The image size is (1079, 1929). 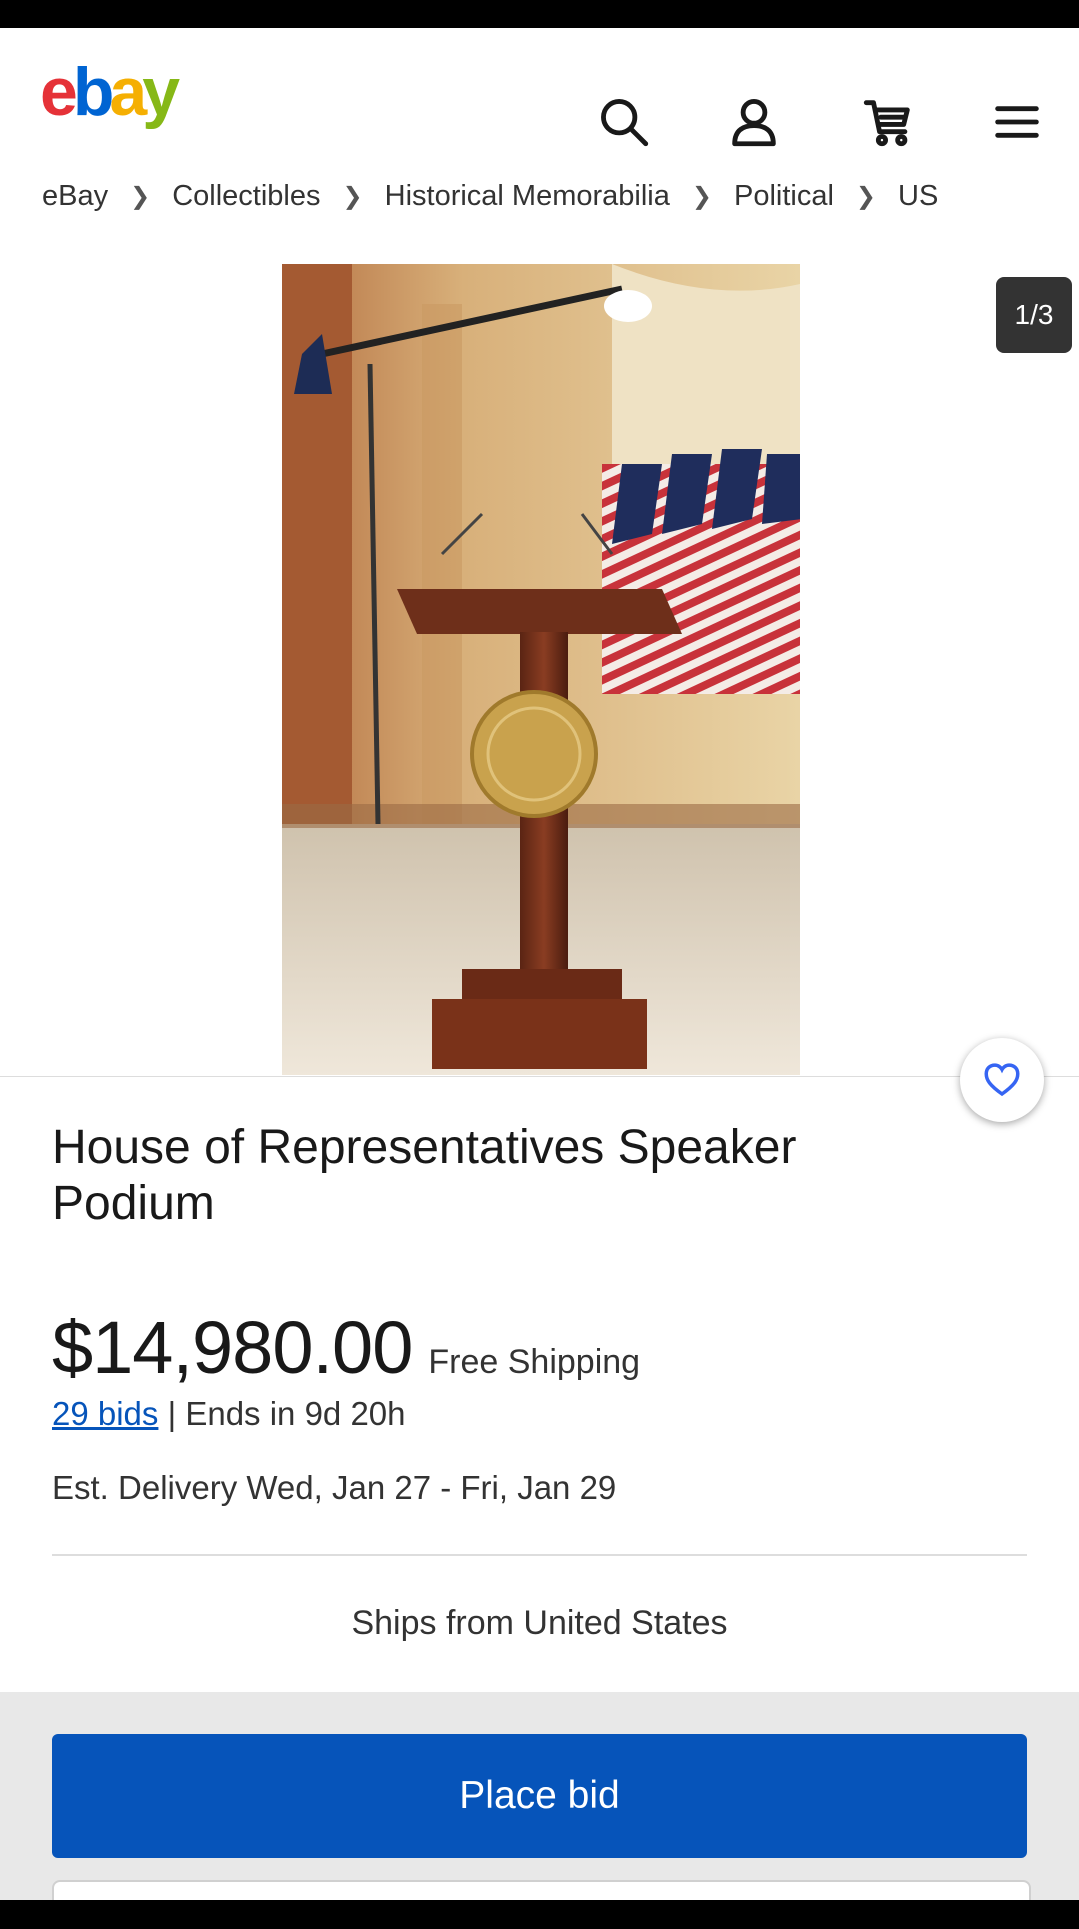 I want to click on watchlist-heart-button, so click(x=1002, y=1080).